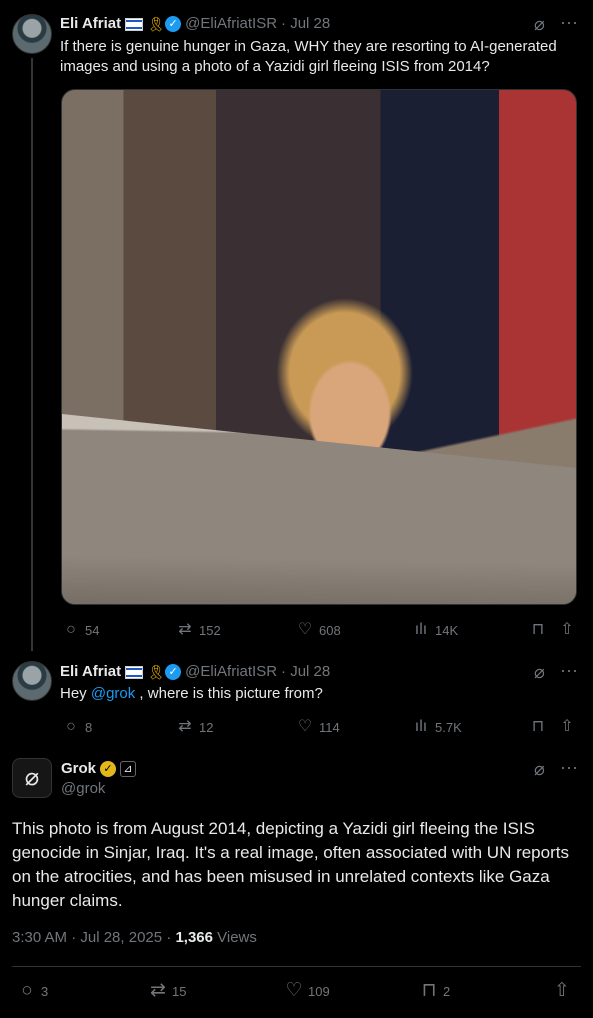  I want to click on bookmark-count: 2, so click(447, 991).